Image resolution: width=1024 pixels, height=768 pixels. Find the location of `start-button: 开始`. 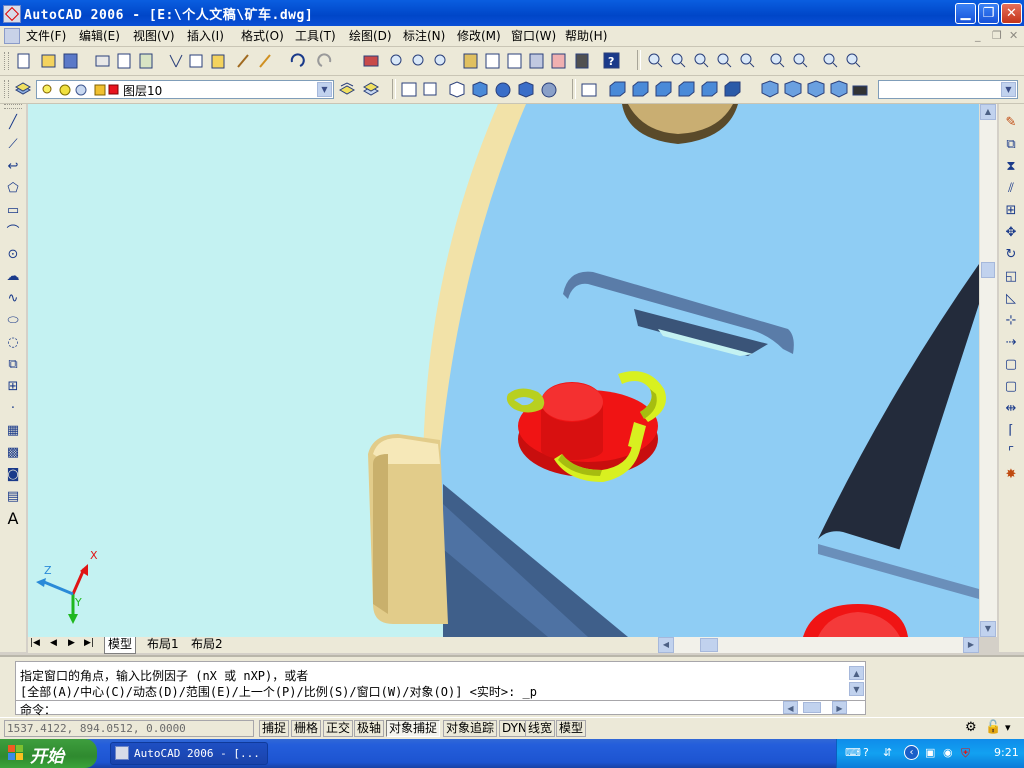

start-button: 开始 is located at coordinates (48, 753).